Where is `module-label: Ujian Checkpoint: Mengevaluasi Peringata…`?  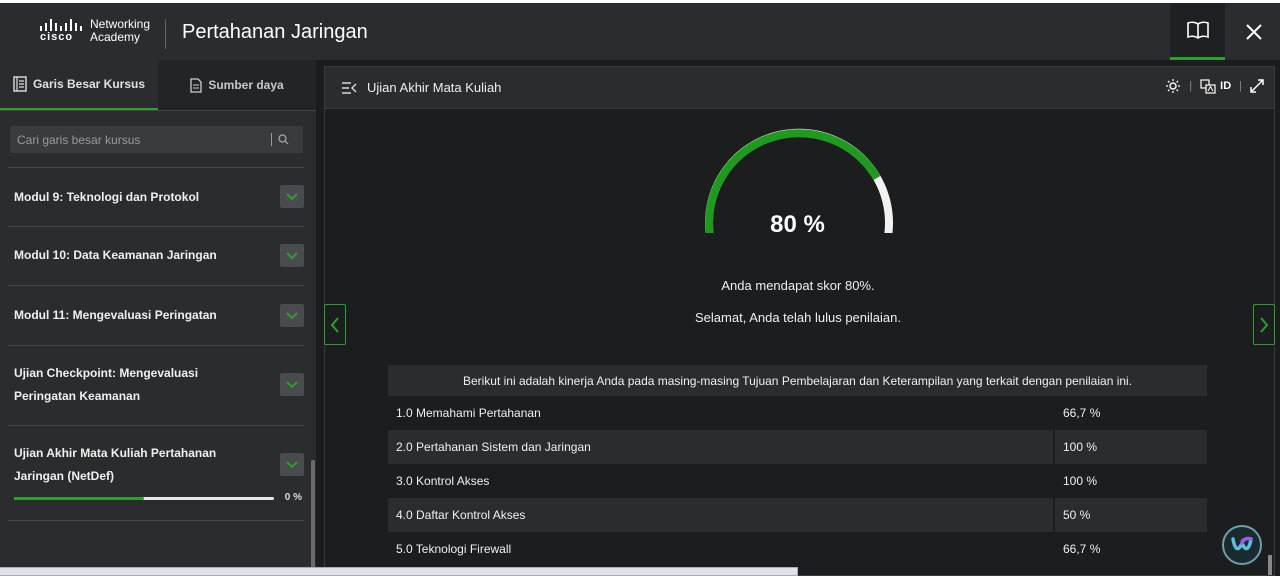
module-label: Ujian Checkpoint: Mengevaluasi Peringata… is located at coordinates (106, 384).